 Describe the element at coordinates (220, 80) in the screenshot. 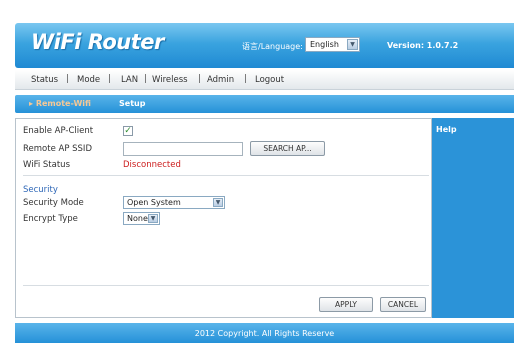

I see `menu-admin: Admin` at that location.